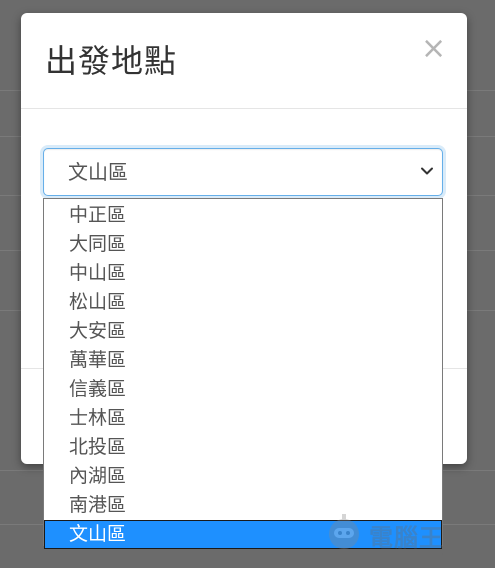 The height and width of the screenshot is (568, 495). Describe the element at coordinates (427, 171) in the screenshot. I see `chevron-down-icon` at that location.